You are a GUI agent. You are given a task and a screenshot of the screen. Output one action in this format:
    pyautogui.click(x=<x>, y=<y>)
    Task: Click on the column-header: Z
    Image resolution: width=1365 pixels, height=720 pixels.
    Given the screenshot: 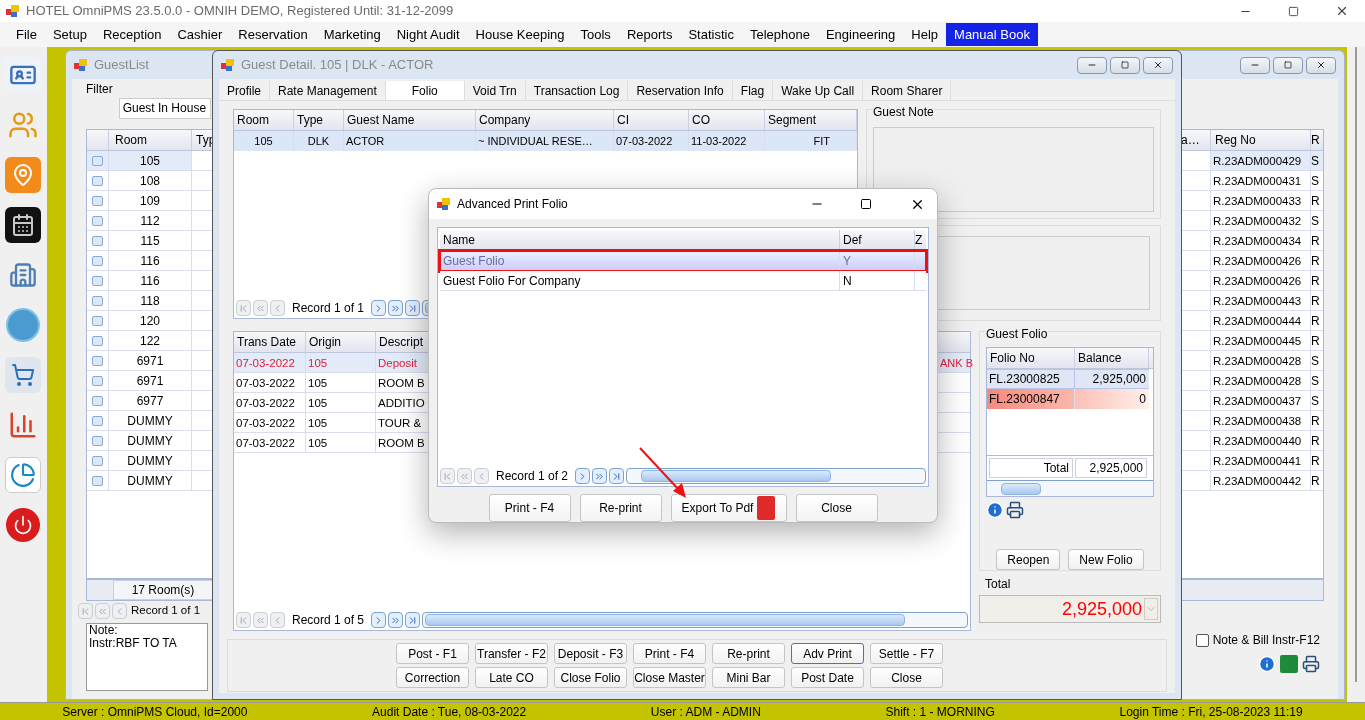 What is the action you would take?
    pyautogui.click(x=919, y=240)
    